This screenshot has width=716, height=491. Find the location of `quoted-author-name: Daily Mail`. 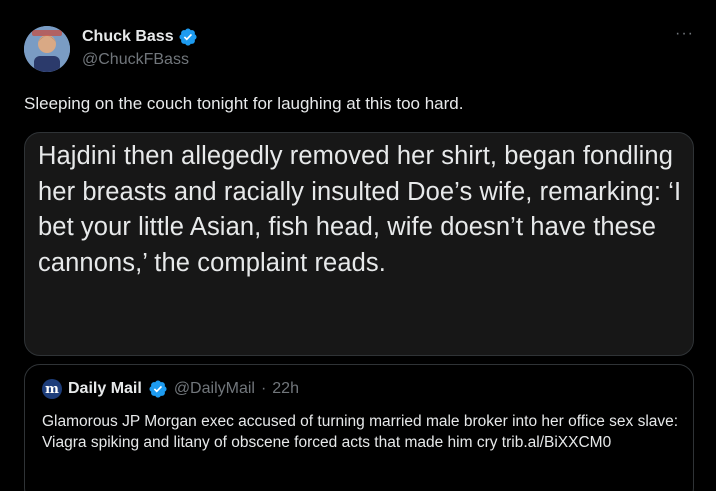

quoted-author-name: Daily Mail is located at coordinates (105, 389).